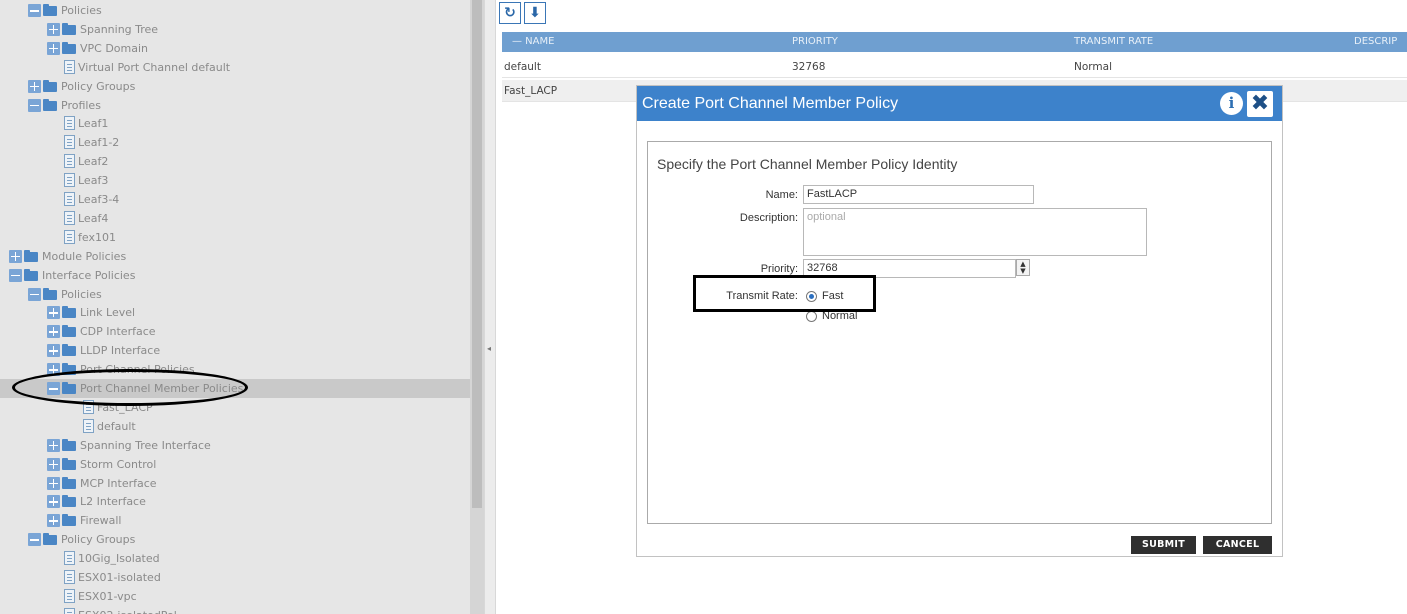  Describe the element at coordinates (1231, 103) in the screenshot. I see `info-icon: i` at that location.